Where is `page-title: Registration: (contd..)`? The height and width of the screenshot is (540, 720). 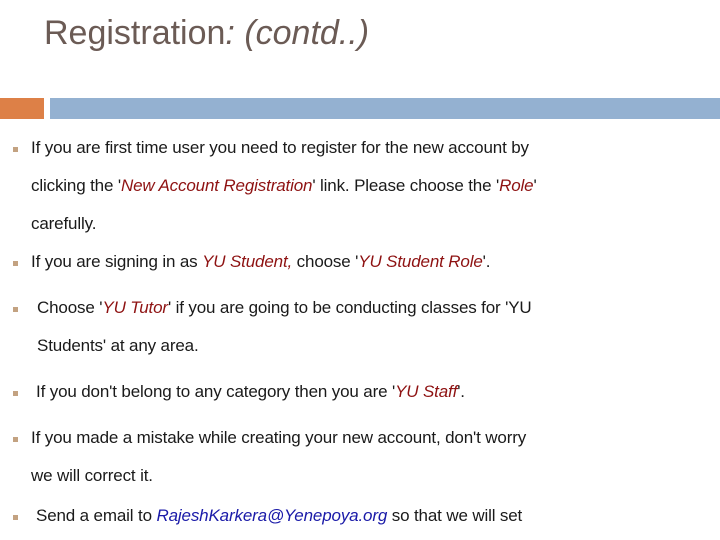 page-title: Registration: (contd..) is located at coordinates (364, 33).